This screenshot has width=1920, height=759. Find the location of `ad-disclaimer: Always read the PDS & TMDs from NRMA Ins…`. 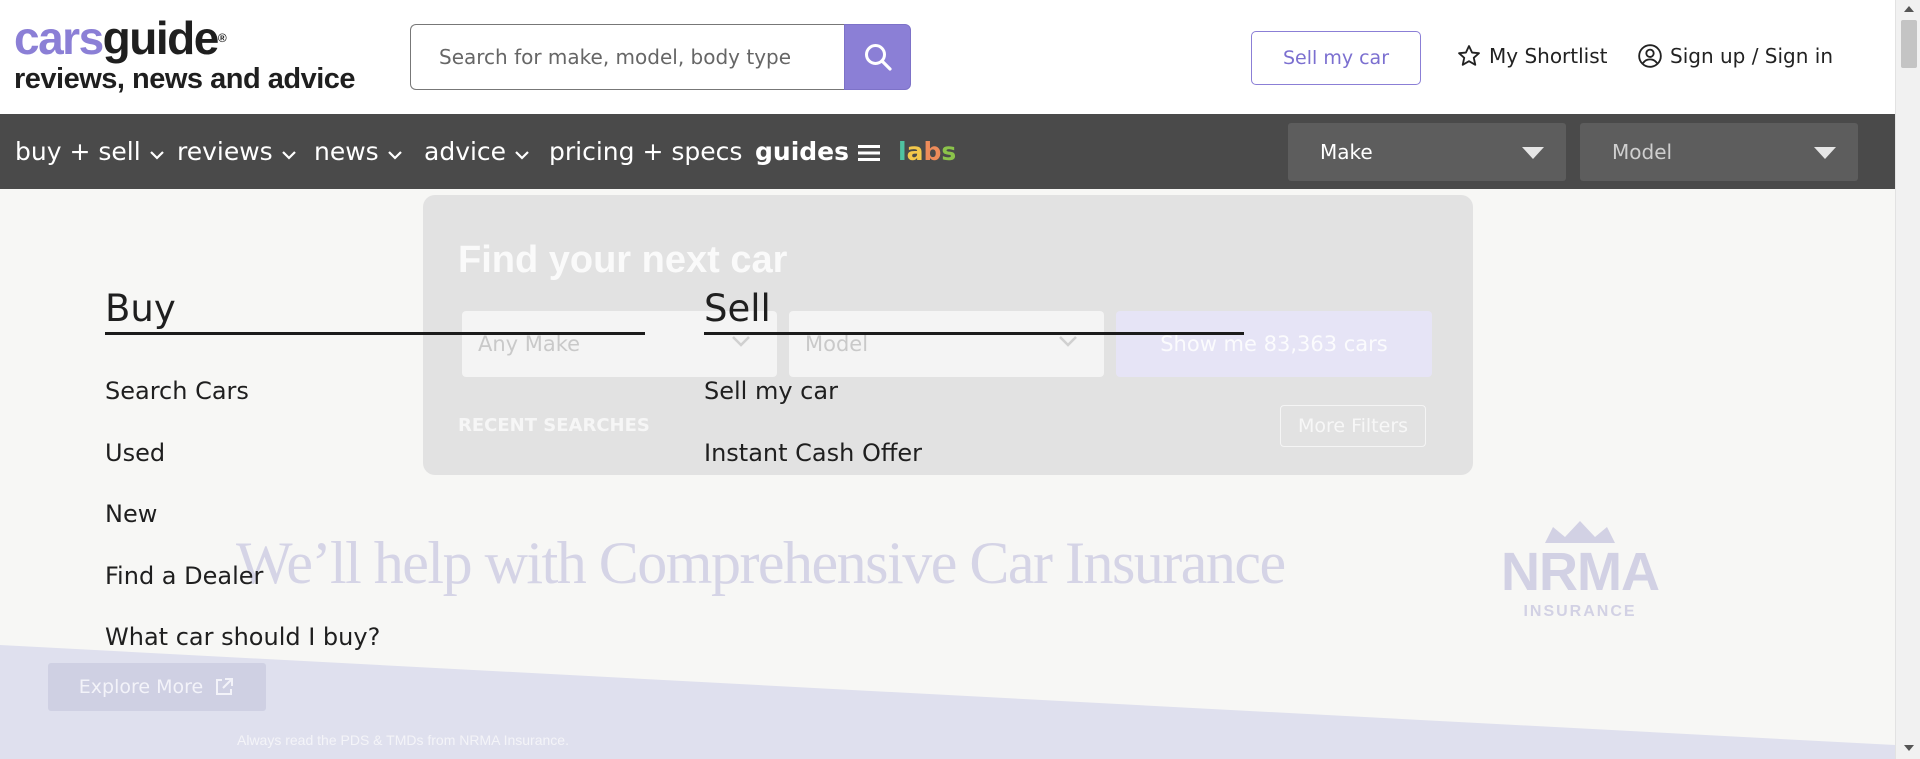

ad-disclaimer: Always read the PDS & TMDs from NRMA Ins… is located at coordinates (403, 740).